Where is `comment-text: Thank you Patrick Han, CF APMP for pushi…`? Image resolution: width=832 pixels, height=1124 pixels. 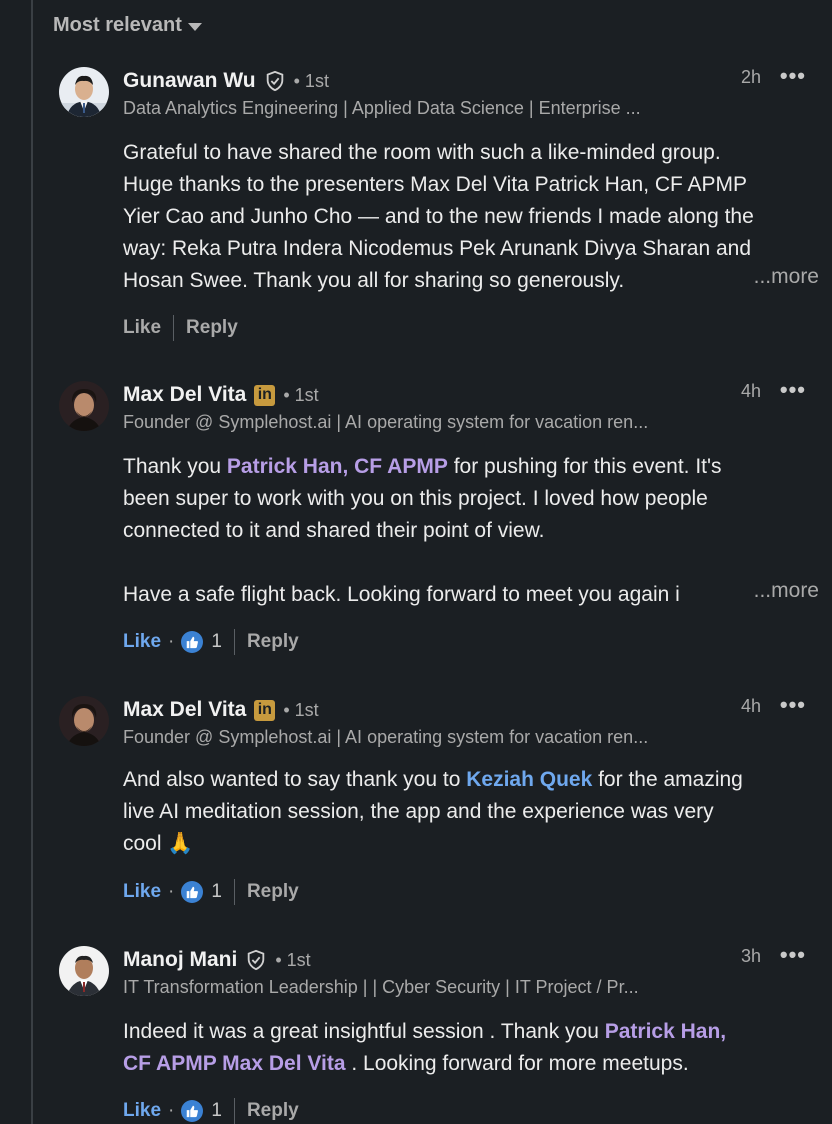 comment-text: Thank you Patrick Han, CF APMP for pushi… is located at coordinates (422, 530).